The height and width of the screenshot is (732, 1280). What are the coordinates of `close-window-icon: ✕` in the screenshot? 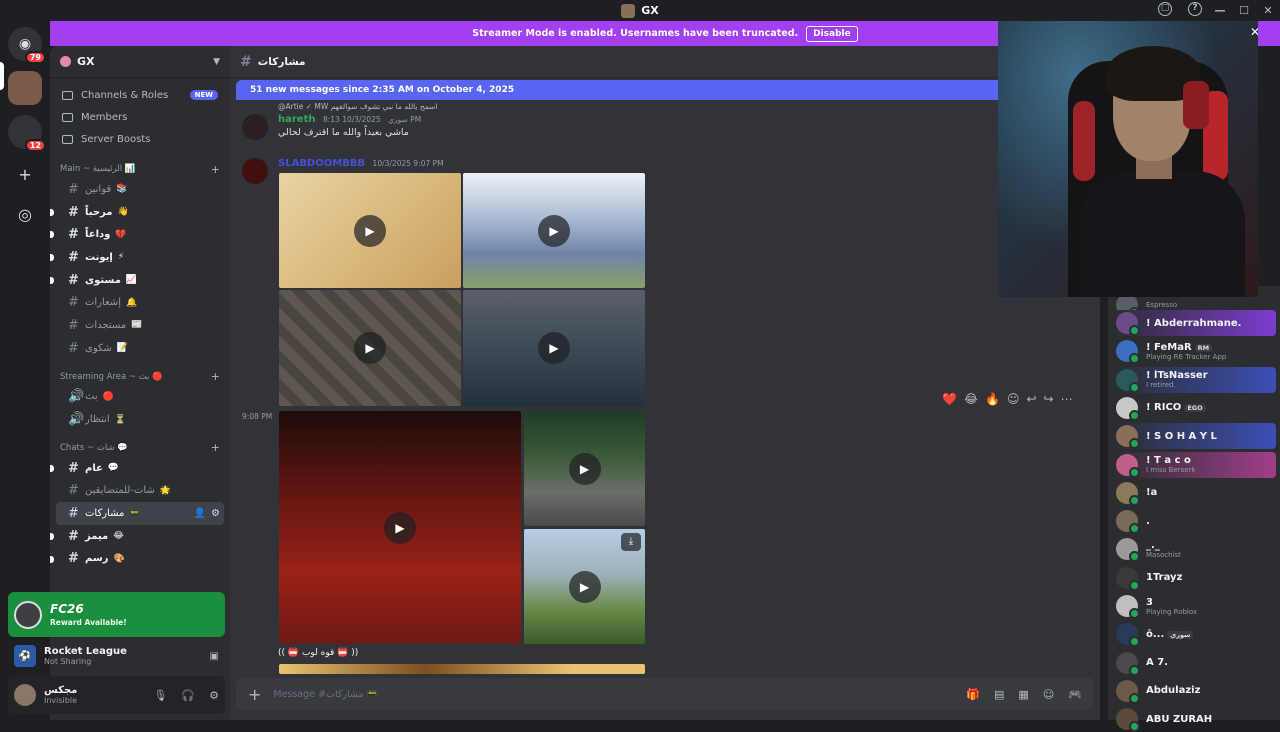 It's located at (1268, 10).